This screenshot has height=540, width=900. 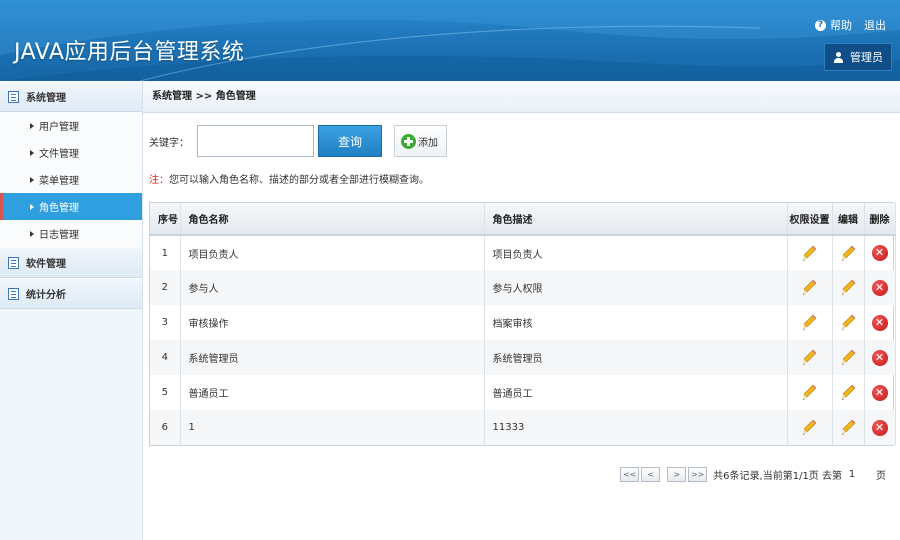 What do you see at coordinates (521, 97) in the screenshot?
I see `breadcrumb: 系统管理 >> 角色管理` at bounding box center [521, 97].